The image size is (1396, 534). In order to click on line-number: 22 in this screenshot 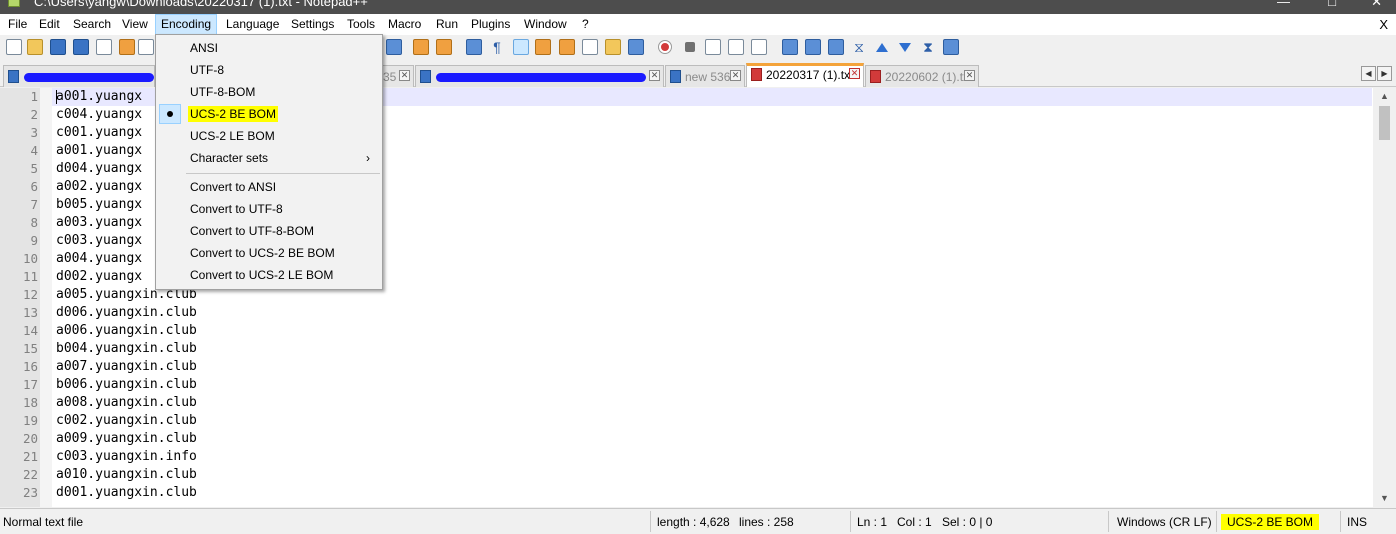, I will do `click(30, 474)`.